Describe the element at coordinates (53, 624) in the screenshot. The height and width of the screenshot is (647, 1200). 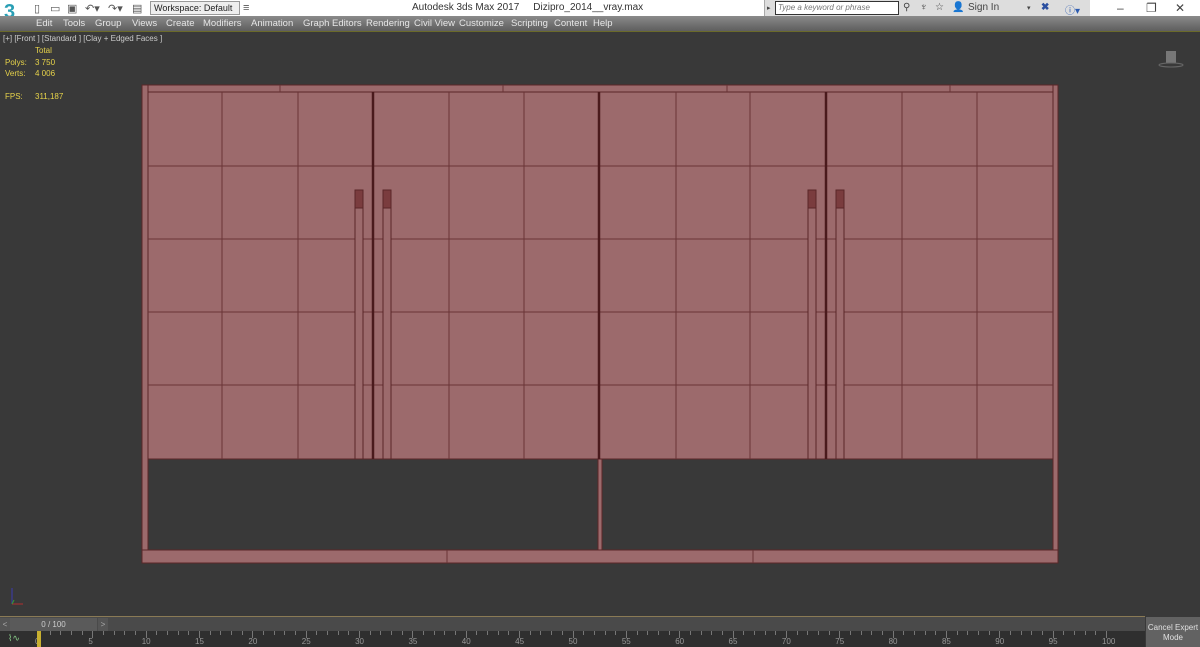
I see `time-slider: 0 / 100` at that location.